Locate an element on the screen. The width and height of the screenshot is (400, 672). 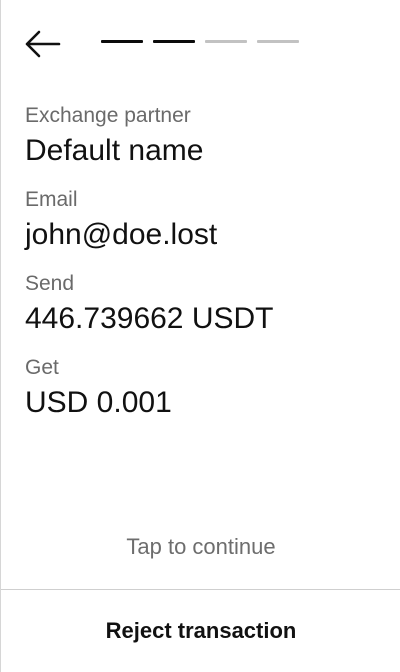
reject-transaction-button: Reject transaction is located at coordinates (200, 631).